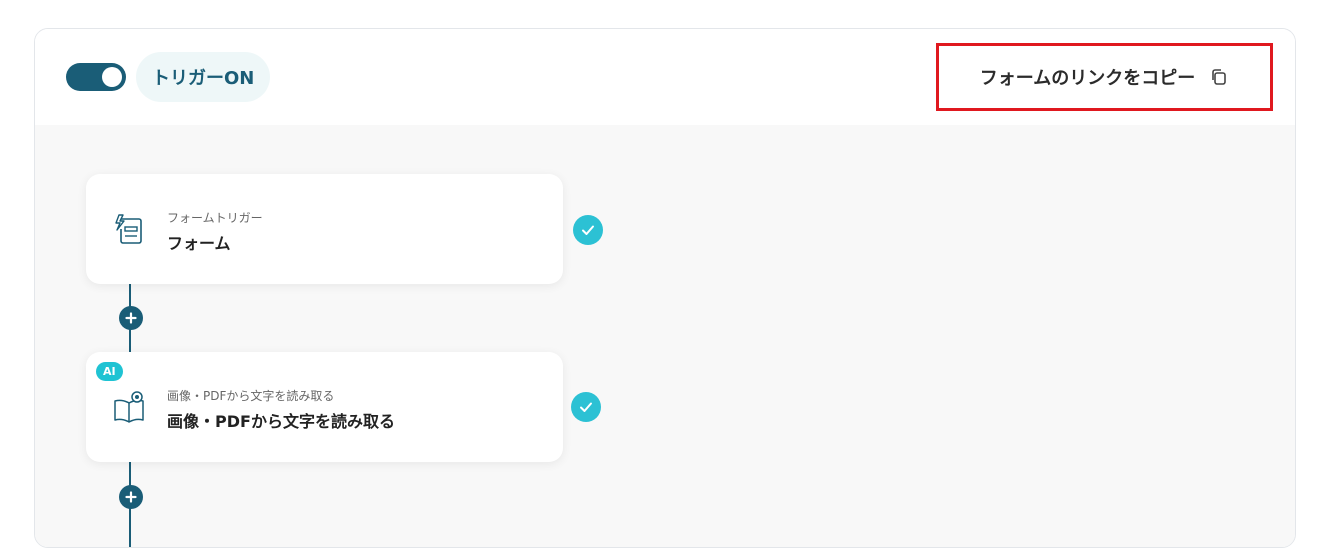 Image resolution: width=1333 pixels, height=548 pixels. Describe the element at coordinates (251, 396) in the screenshot. I see `step-sub-label: 画像・PDFから文字を読み取る` at that location.